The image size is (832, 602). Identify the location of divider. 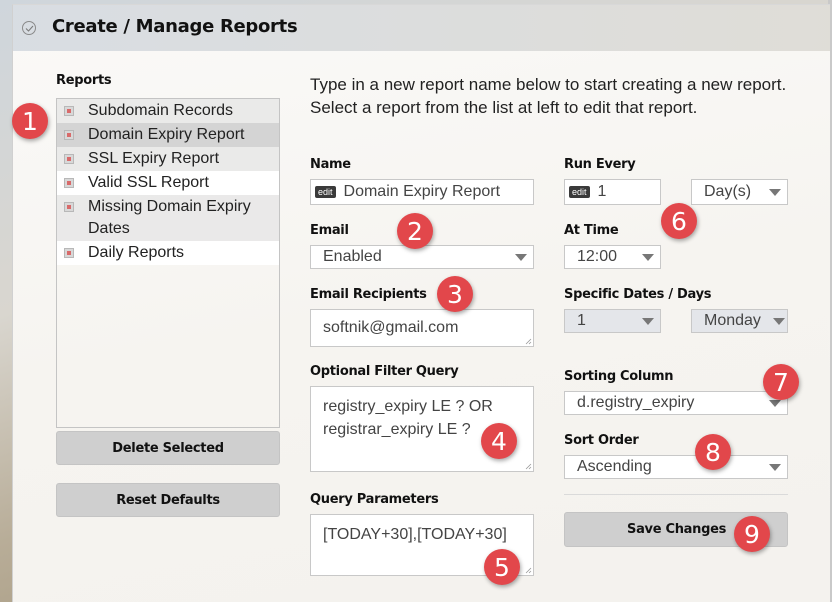
(676, 494).